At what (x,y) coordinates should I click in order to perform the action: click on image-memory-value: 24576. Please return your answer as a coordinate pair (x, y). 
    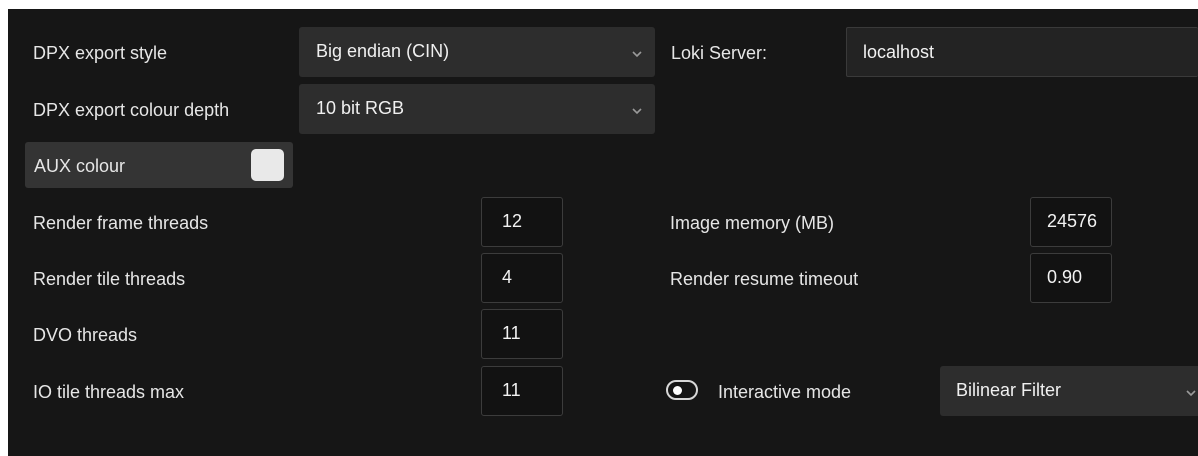
    Looking at the image, I should click on (1072, 221).